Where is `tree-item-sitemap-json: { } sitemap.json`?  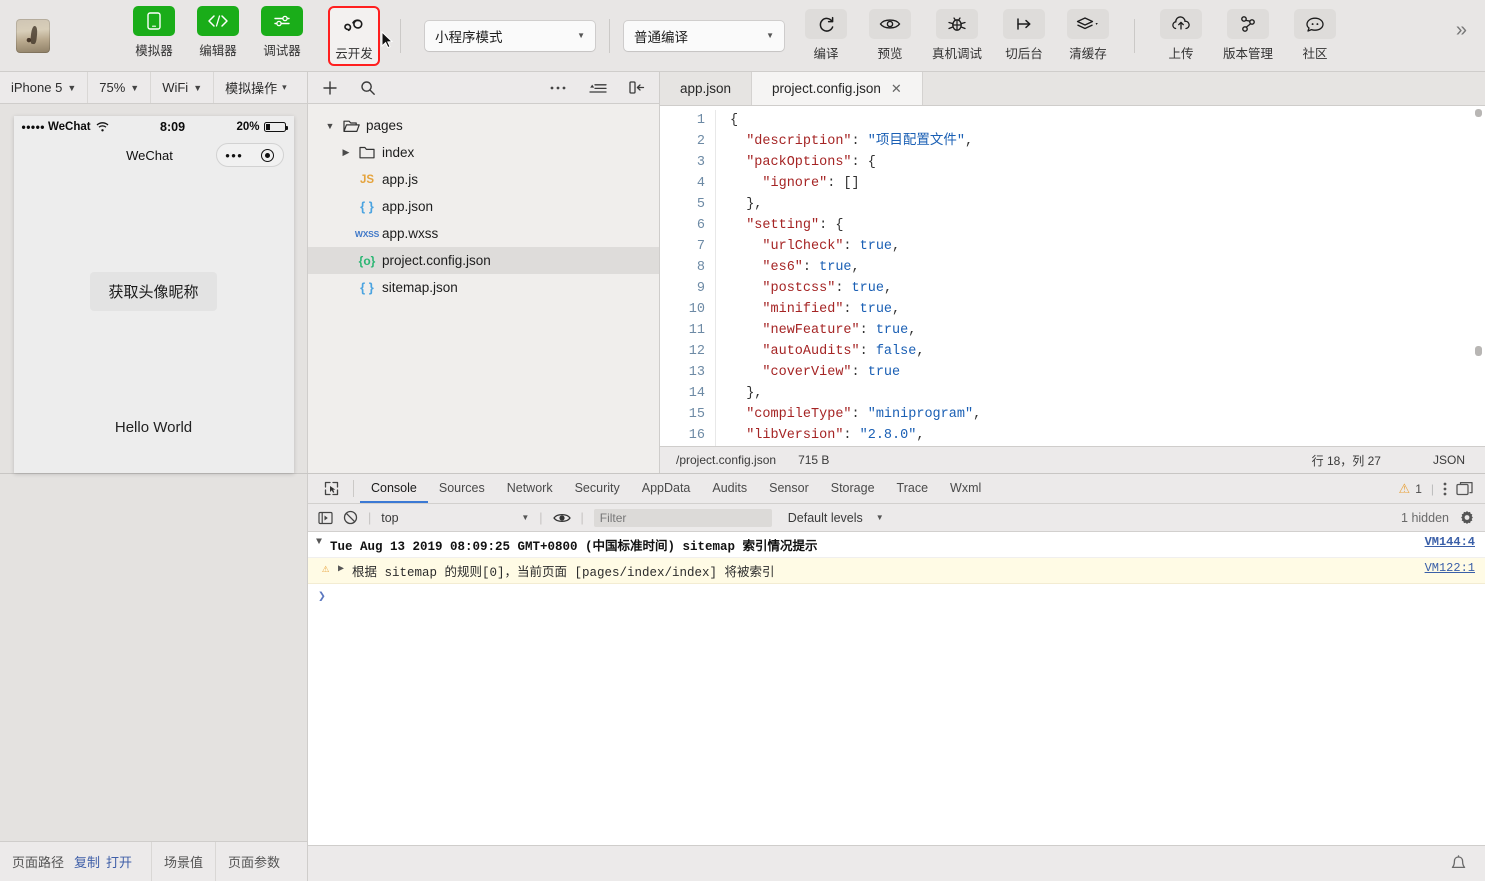
tree-item-sitemap-json: { } sitemap.json is located at coordinates (483, 287).